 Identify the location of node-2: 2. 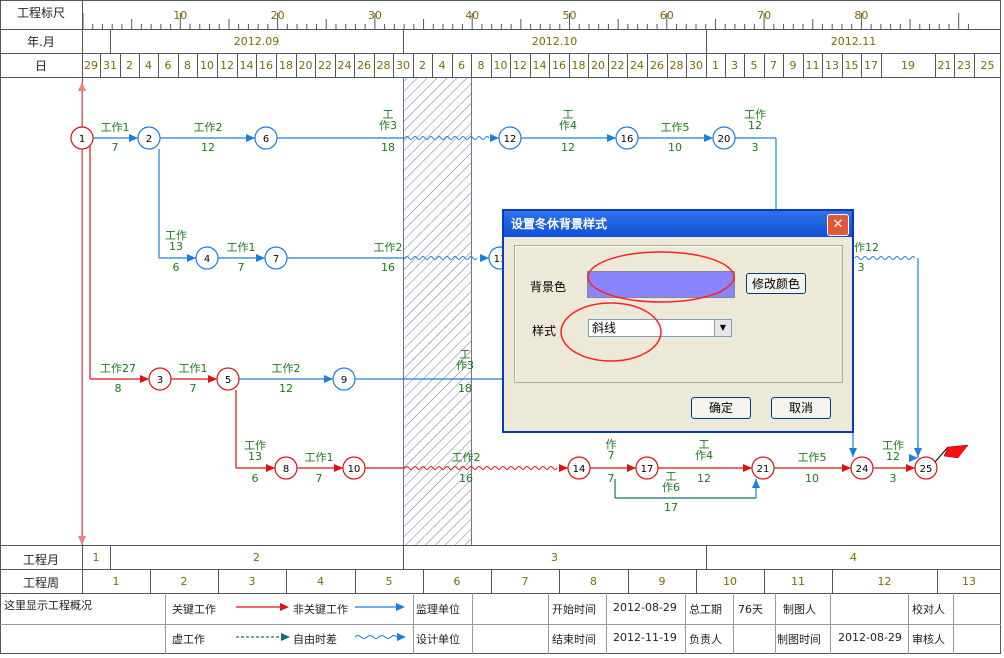
(149, 138).